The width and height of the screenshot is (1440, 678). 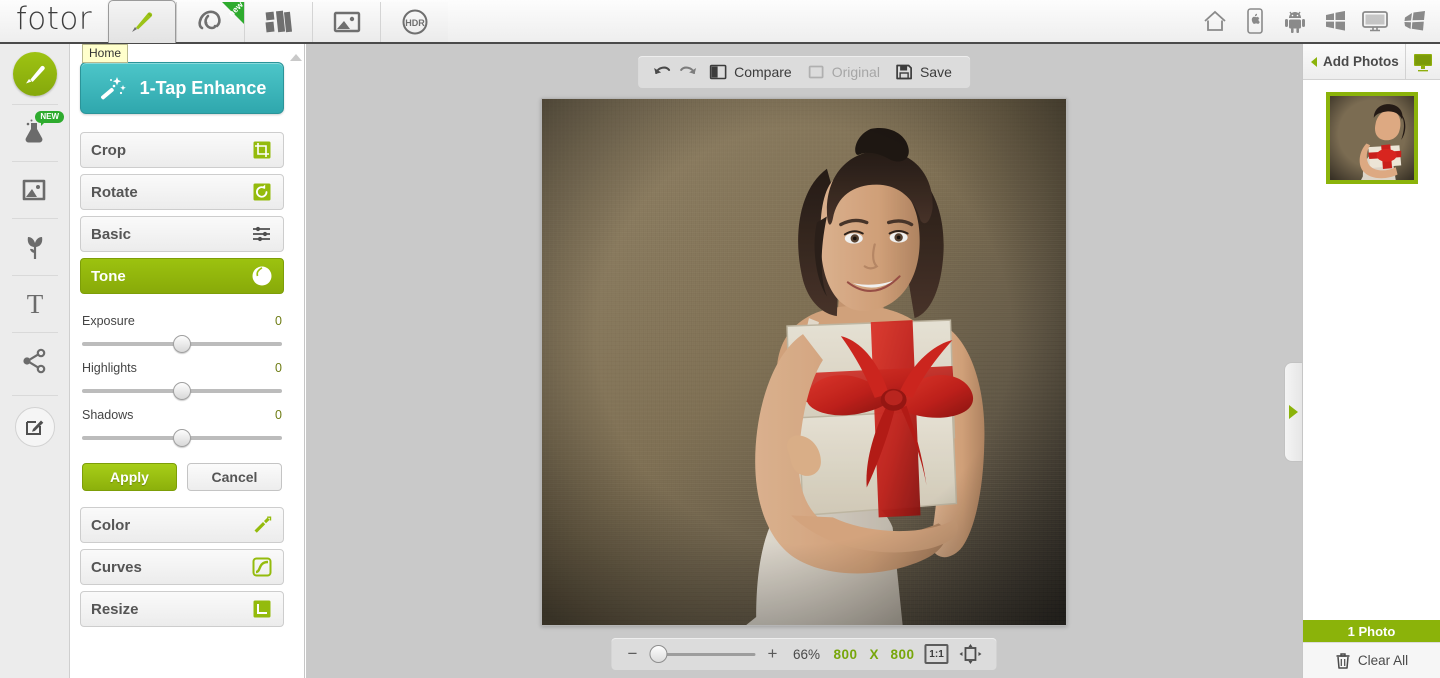 I want to click on slider-shadows, so click(x=182, y=438).